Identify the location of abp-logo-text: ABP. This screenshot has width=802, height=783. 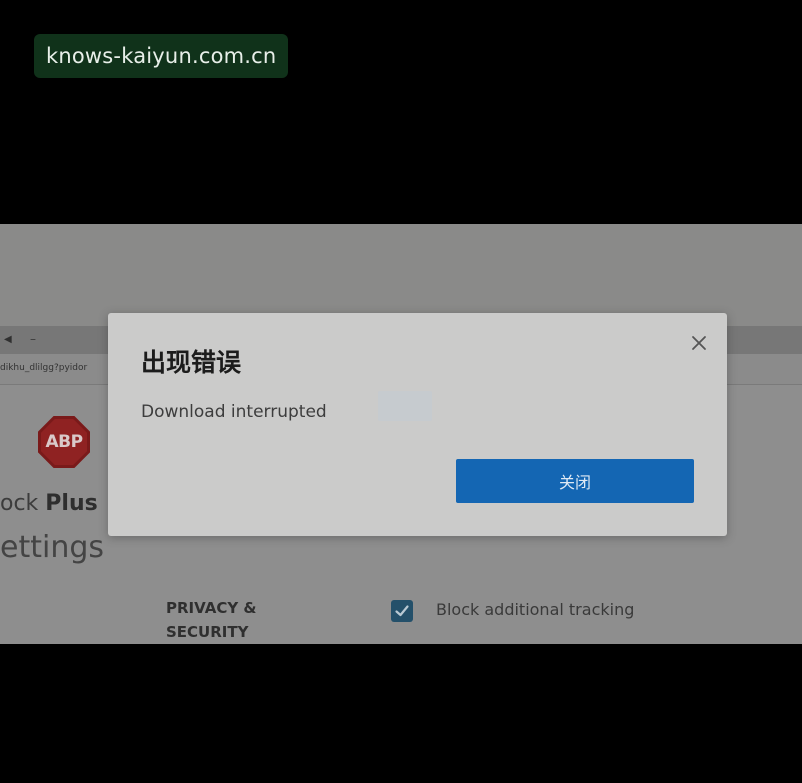
(64, 442).